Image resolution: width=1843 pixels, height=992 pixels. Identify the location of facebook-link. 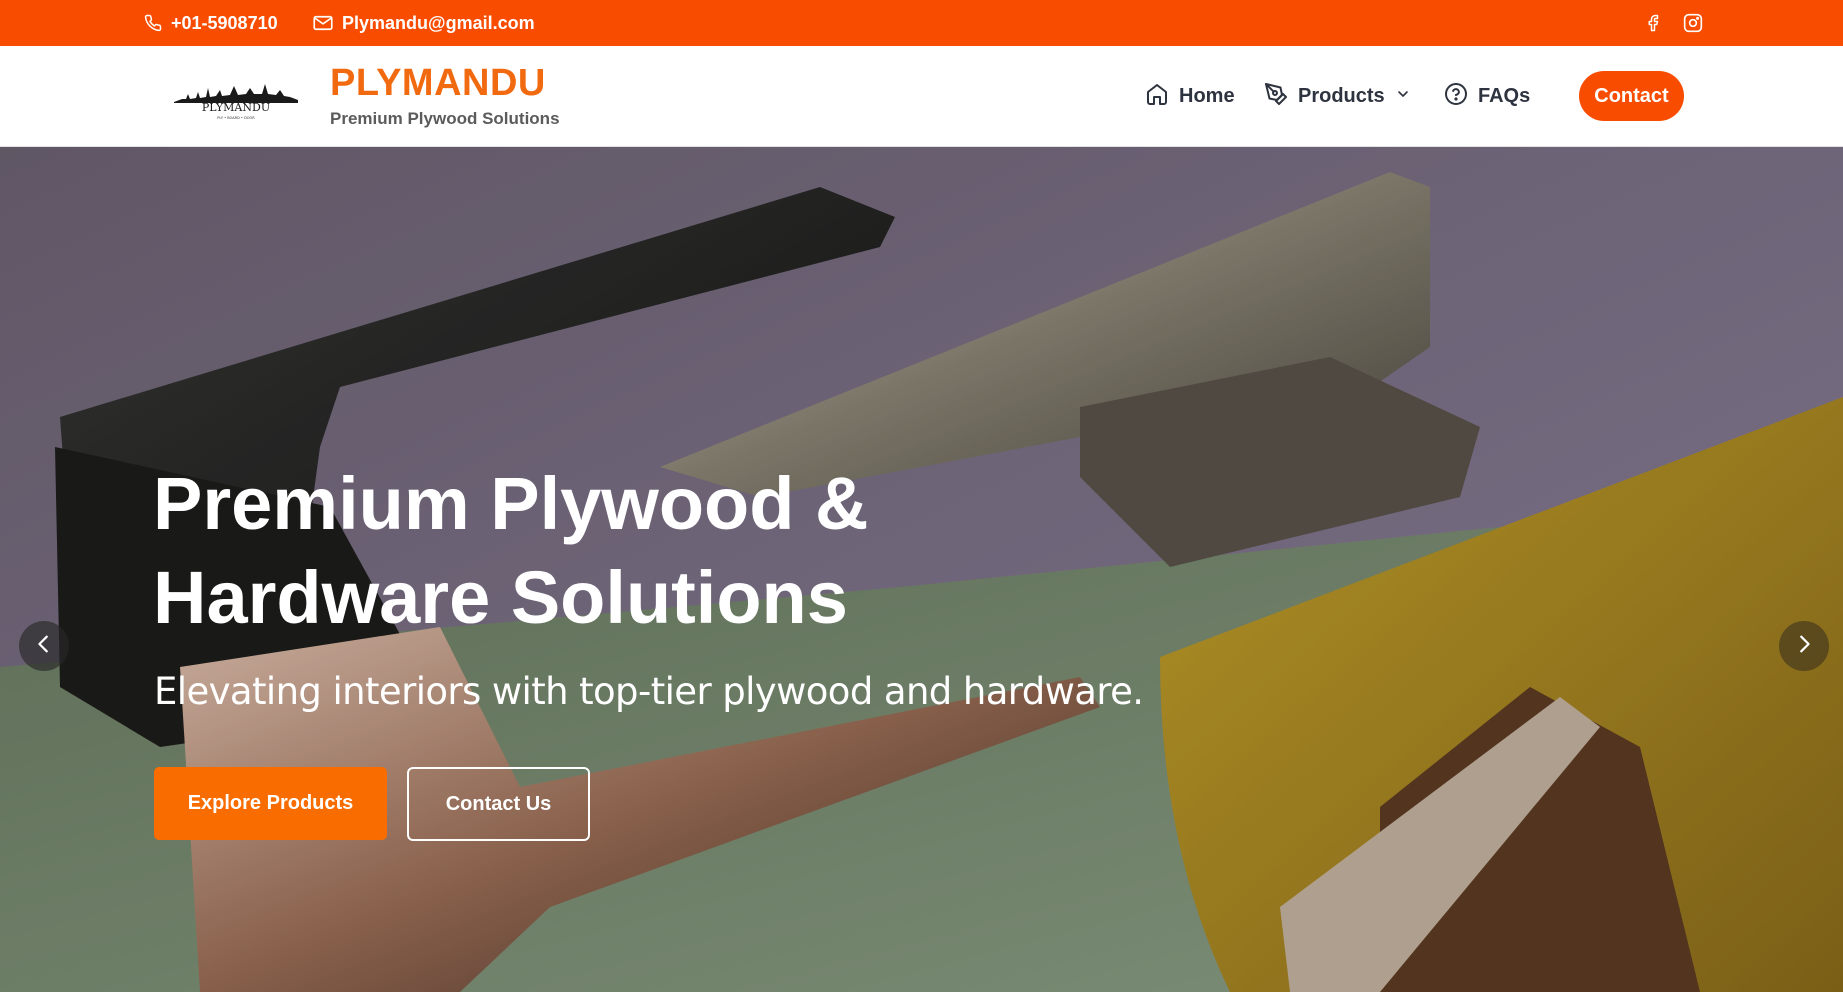
(1653, 23).